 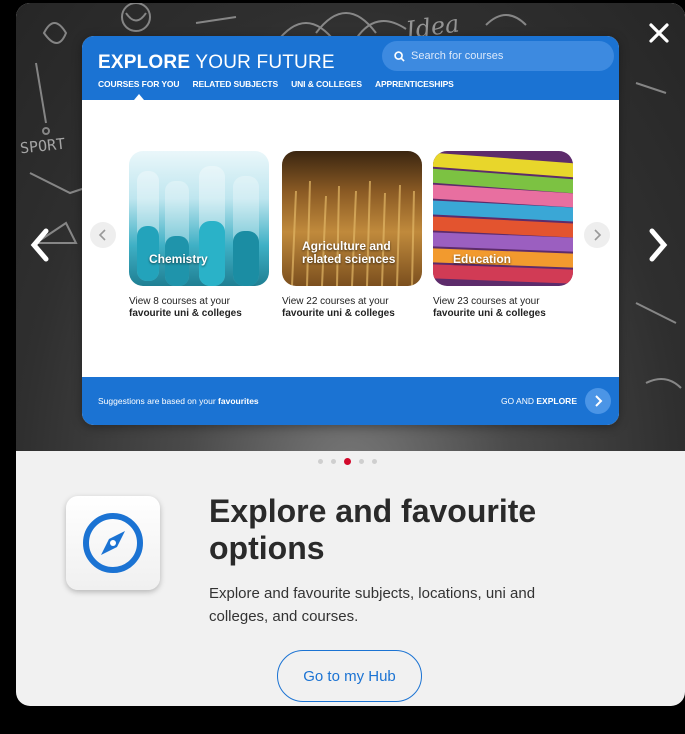 I want to click on course-card-label: Agriculture and related sciences, so click(x=349, y=252).